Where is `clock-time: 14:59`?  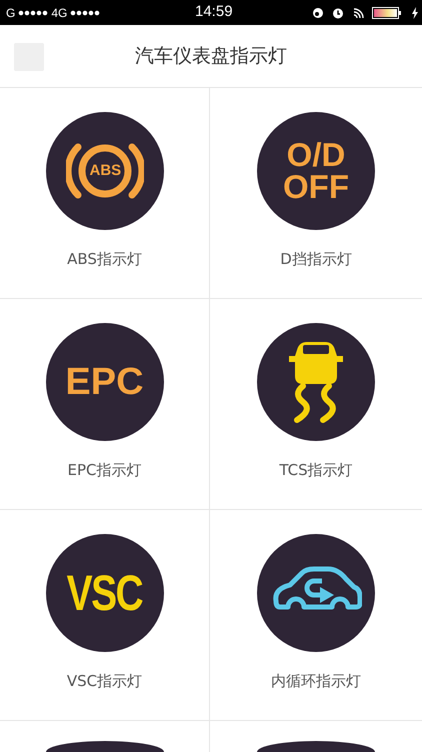
clock-time: 14:59 is located at coordinates (214, 11).